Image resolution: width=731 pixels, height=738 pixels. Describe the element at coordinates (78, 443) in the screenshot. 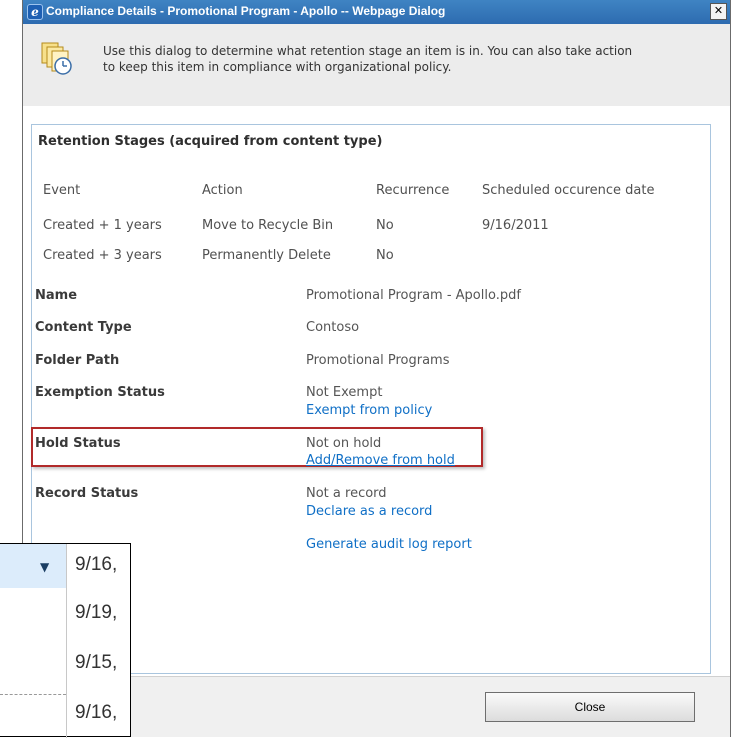

I see `hold-status-label: Hold Status` at that location.